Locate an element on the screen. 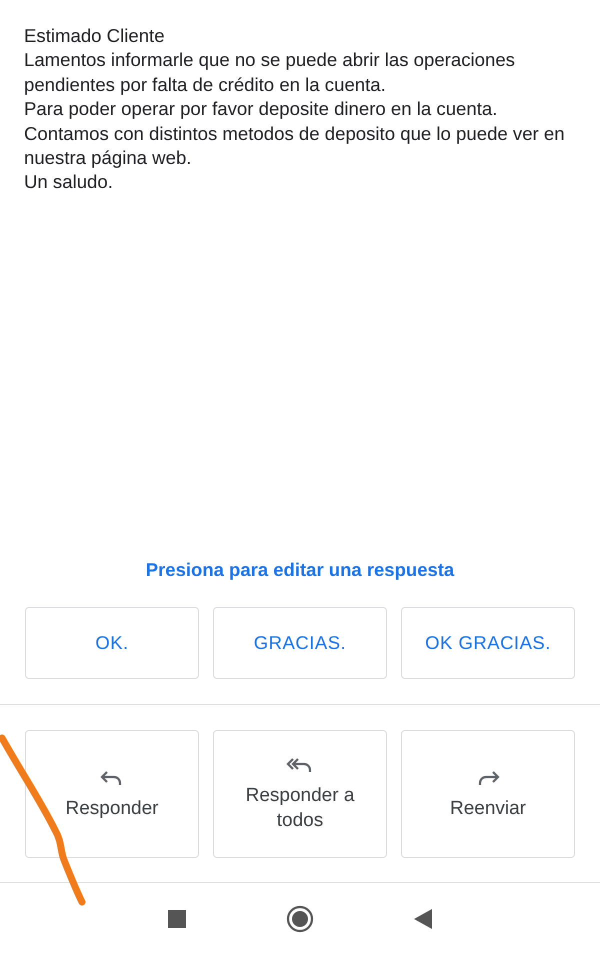 The image size is (600, 954). message-text: Un saludo. is located at coordinates (69, 182).